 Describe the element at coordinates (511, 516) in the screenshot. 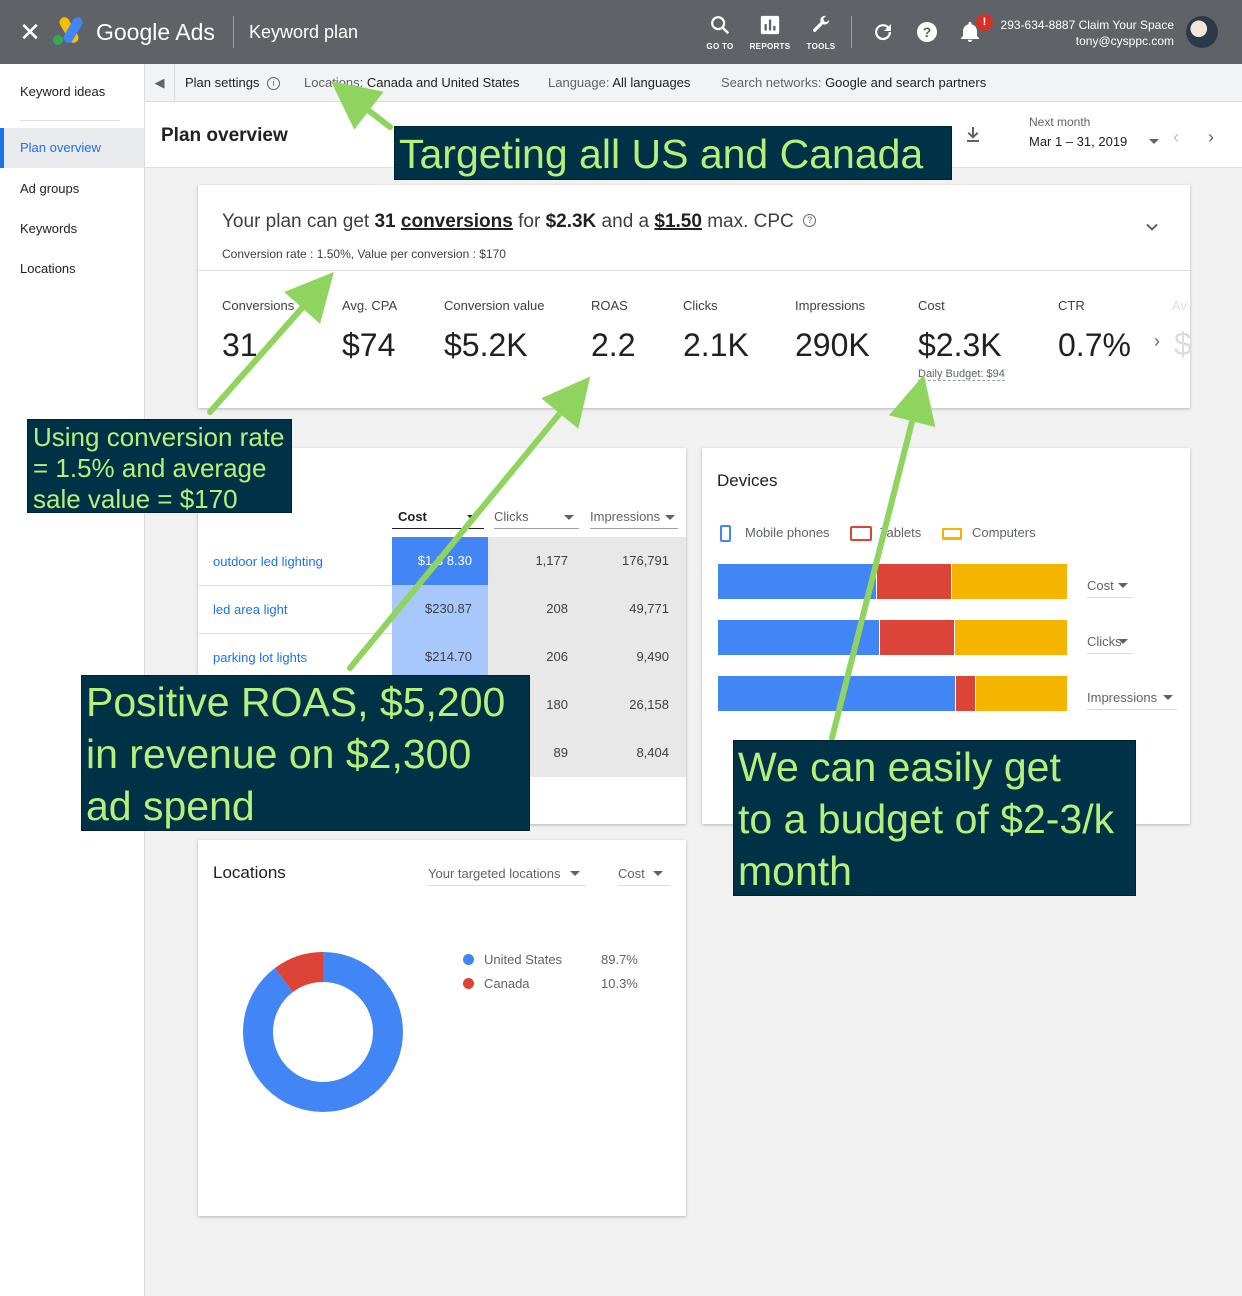

I see `column-header-clicks: Clicks` at that location.